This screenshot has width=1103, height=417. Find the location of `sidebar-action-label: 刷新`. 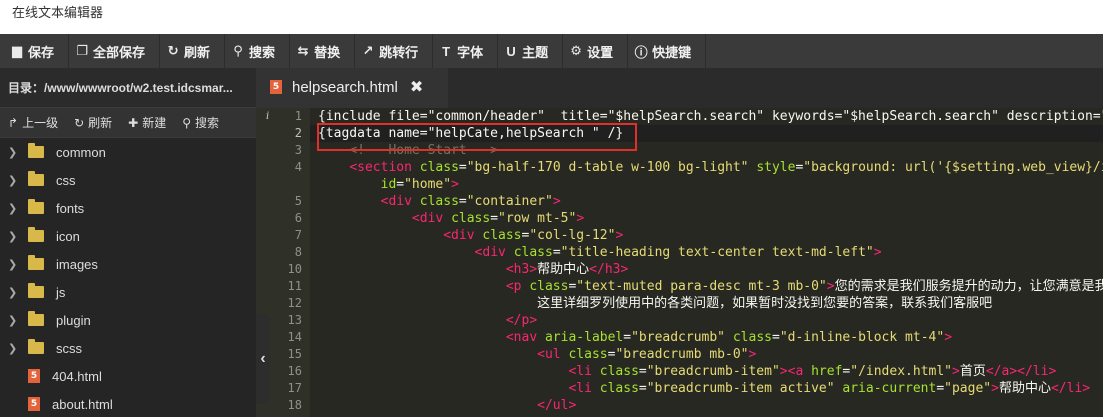

sidebar-action-label: 刷新 is located at coordinates (100, 123).